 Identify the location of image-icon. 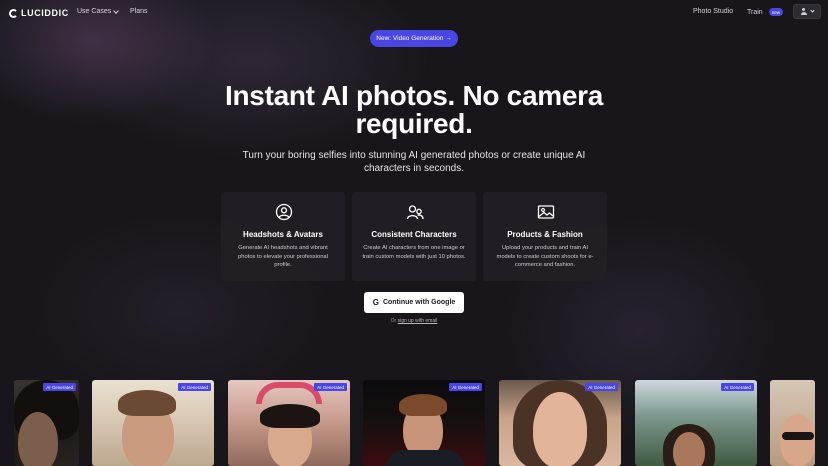
(546, 212).